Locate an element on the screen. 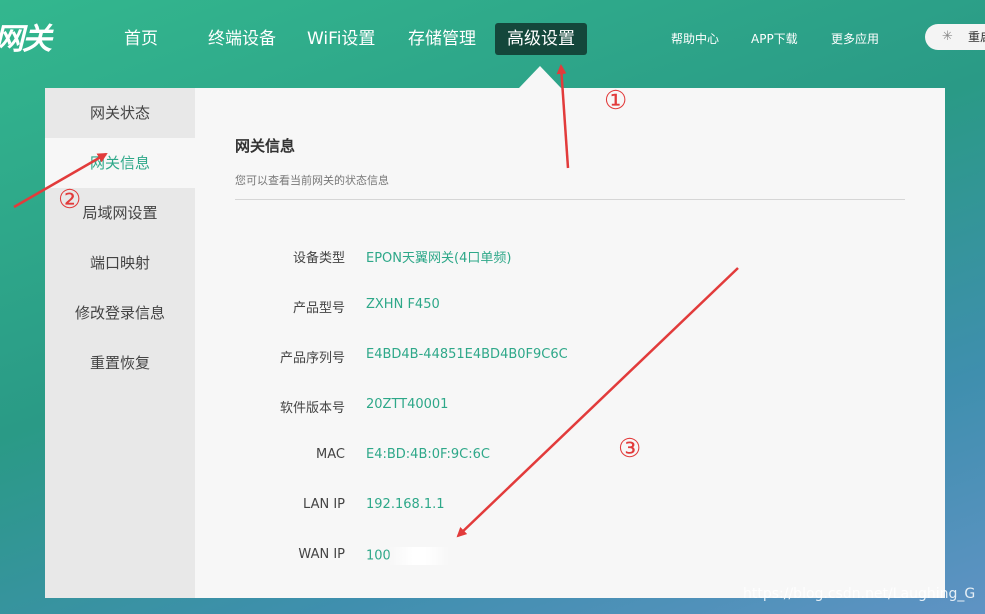 This screenshot has height=614, width=985. annotation-number-1: ① is located at coordinates (616, 101).